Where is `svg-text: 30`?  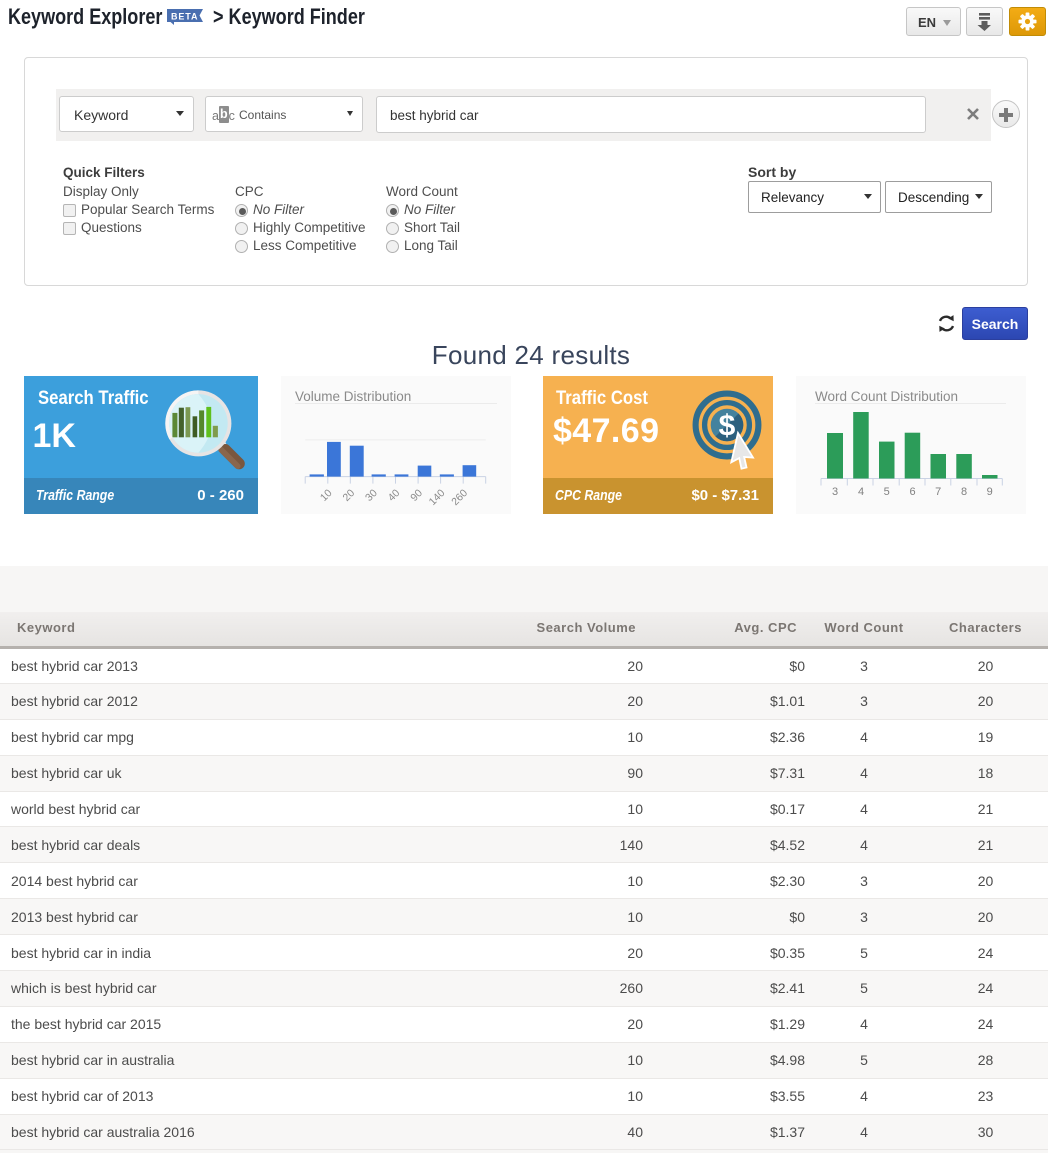 svg-text: 30 is located at coordinates (371, 495).